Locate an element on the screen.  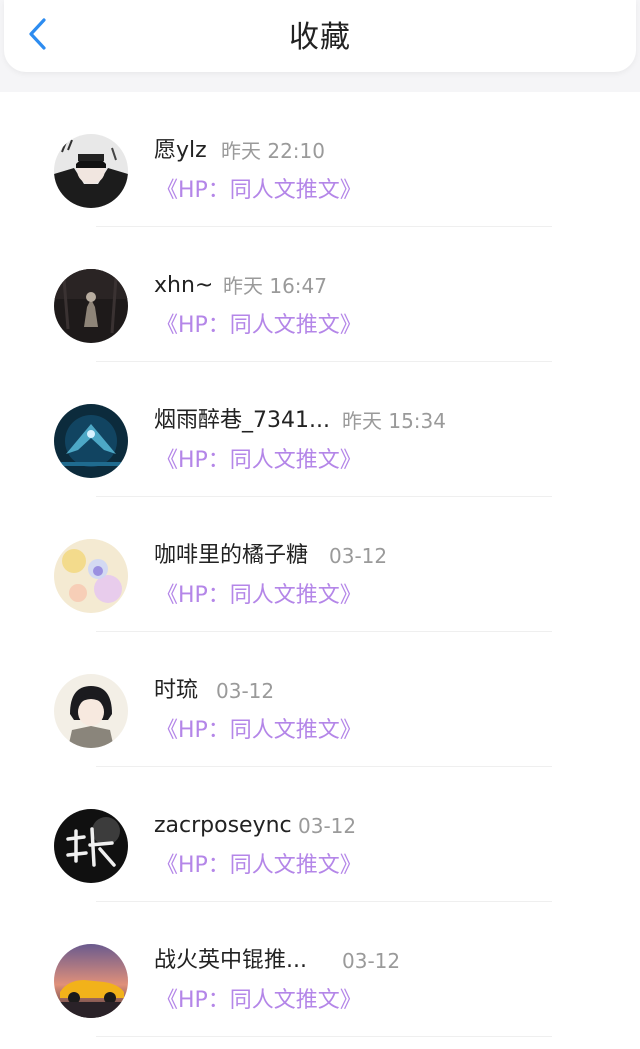
favorite-time: 昨天 15:34 is located at coordinates (394, 421).